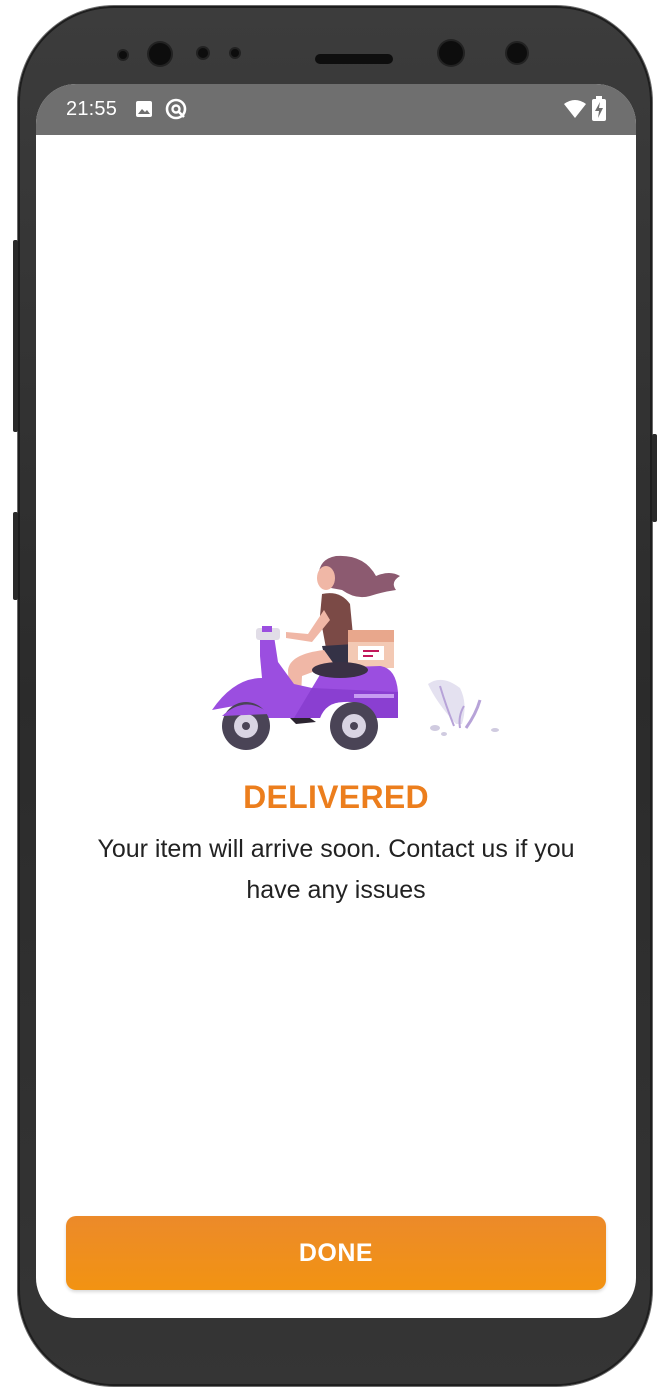 The width and height of the screenshot is (670, 1390). What do you see at coordinates (354, 656) in the screenshot?
I see `delivery-scooter-illustration` at bounding box center [354, 656].